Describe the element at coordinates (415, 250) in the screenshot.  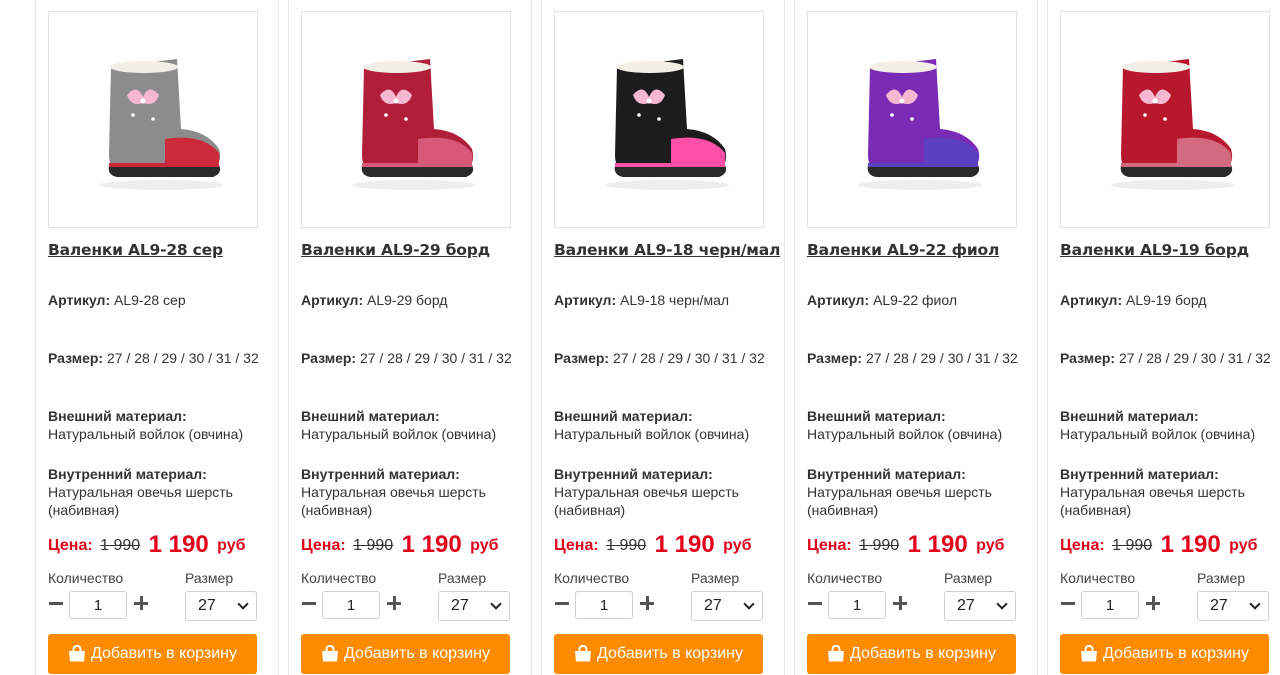
I see `product-name-link: Валенки AL9-29 борд` at that location.